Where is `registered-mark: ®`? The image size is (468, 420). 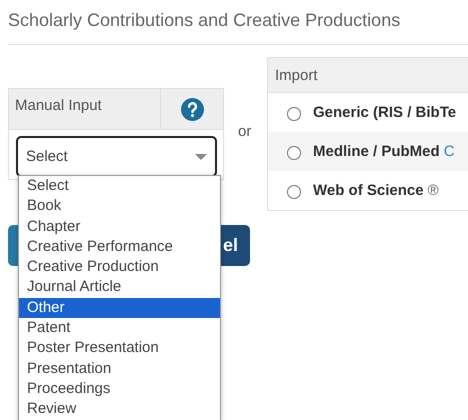 registered-mark: ® is located at coordinates (433, 190).